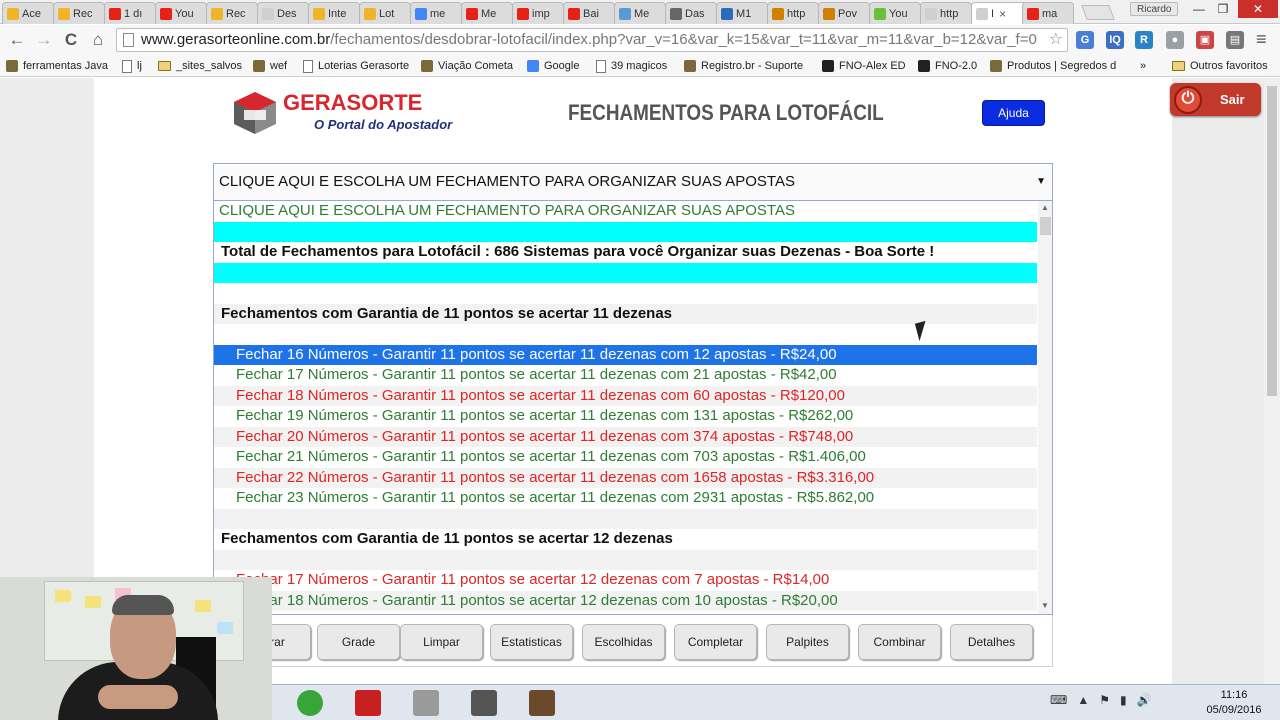  Describe the element at coordinates (743, 66) in the screenshot. I see `bookmark-item: Registro.br - Suporte` at that location.